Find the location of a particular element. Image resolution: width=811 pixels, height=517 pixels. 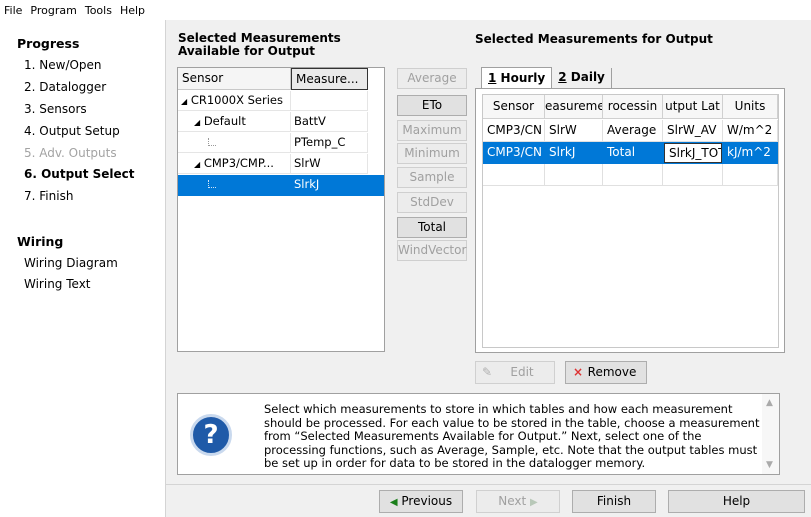

remove-button: × Remove is located at coordinates (606, 372).